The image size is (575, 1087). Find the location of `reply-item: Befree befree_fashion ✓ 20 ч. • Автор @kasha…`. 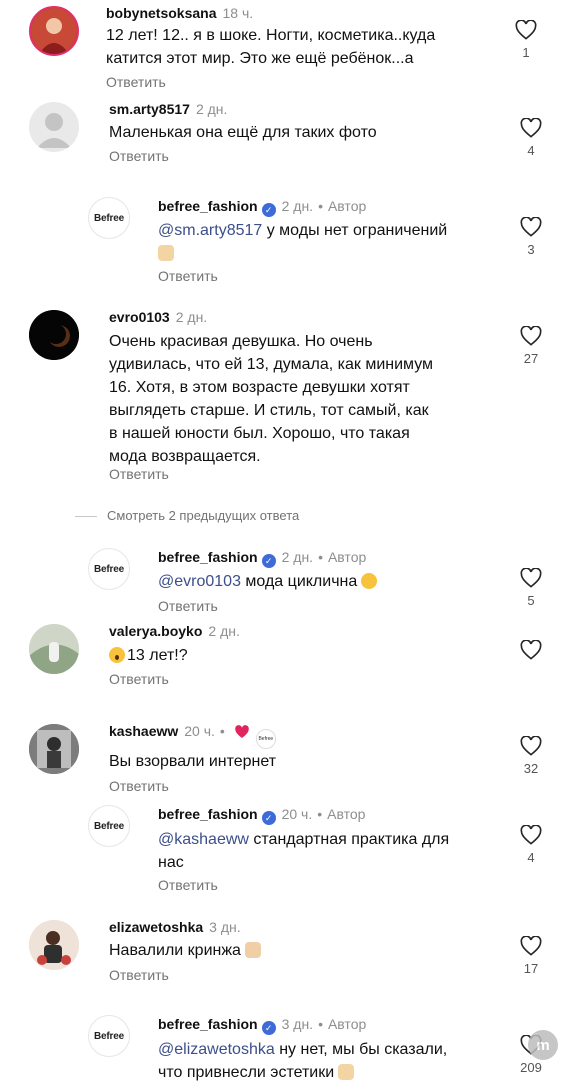

reply-item: Befree befree_fashion ✓ 20 ч. • Автор @kasha… is located at coordinates (287, 850).